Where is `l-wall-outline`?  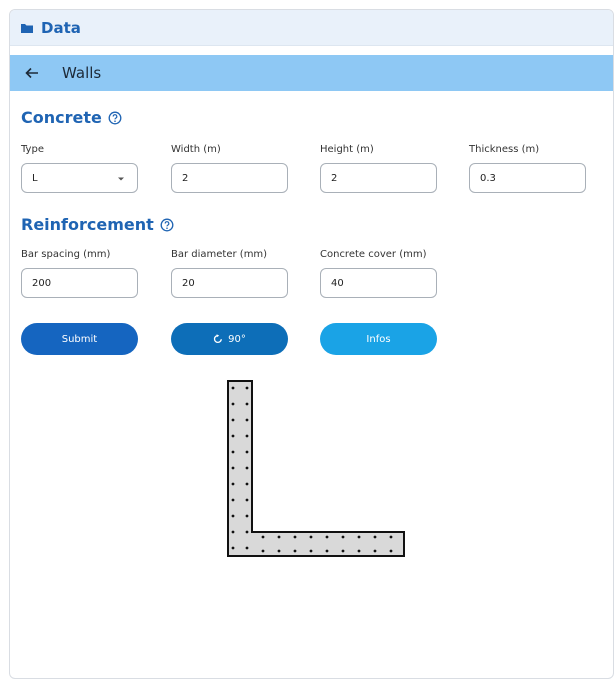 l-wall-outline is located at coordinates (316, 468).